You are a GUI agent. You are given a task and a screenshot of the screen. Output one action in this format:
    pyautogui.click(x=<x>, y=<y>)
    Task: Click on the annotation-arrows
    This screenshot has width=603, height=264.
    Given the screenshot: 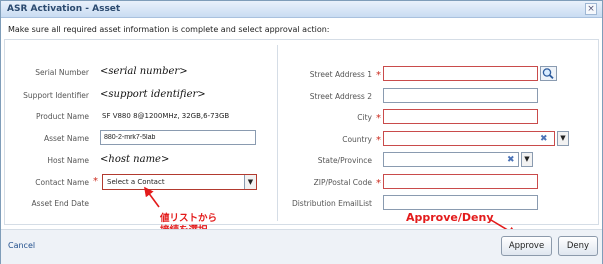 What is the action you would take?
    pyautogui.click(x=331, y=211)
    